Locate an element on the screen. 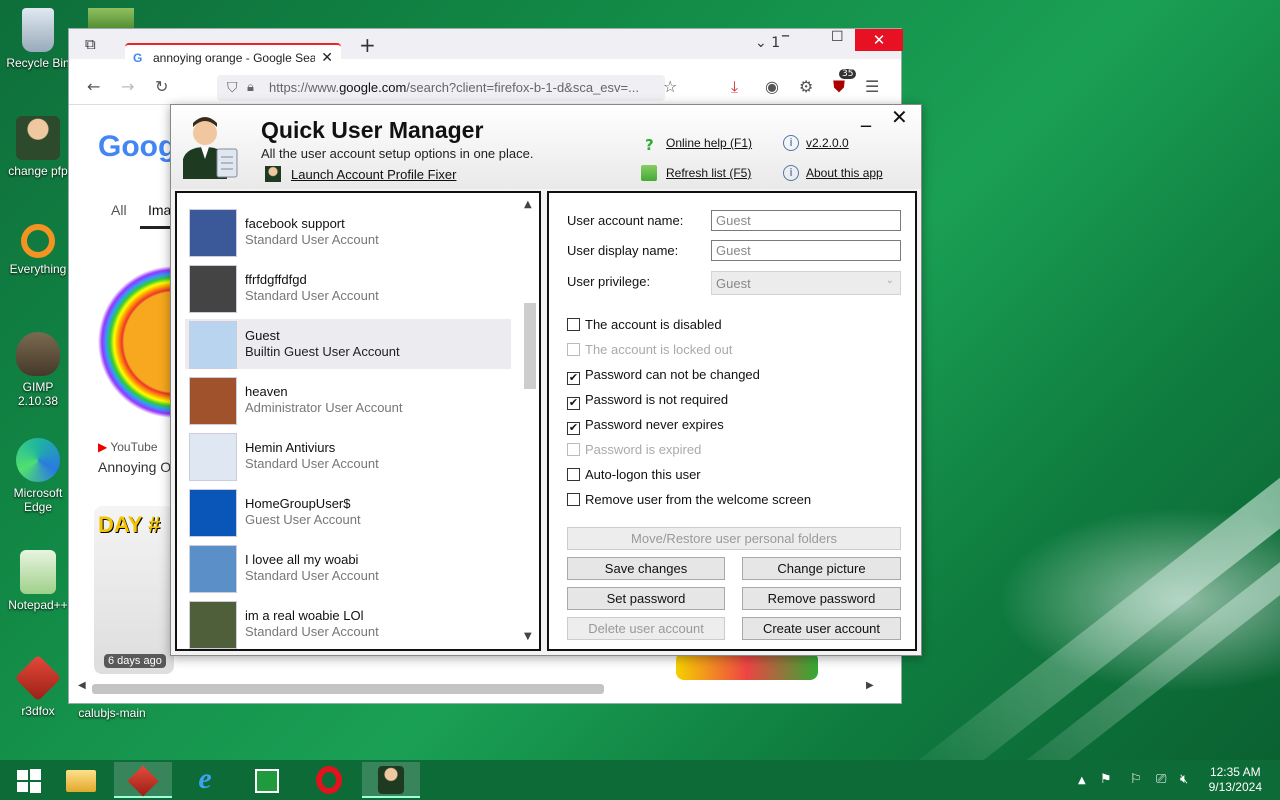  taskbar-internet-explorer: e is located at coordinates (205, 780).